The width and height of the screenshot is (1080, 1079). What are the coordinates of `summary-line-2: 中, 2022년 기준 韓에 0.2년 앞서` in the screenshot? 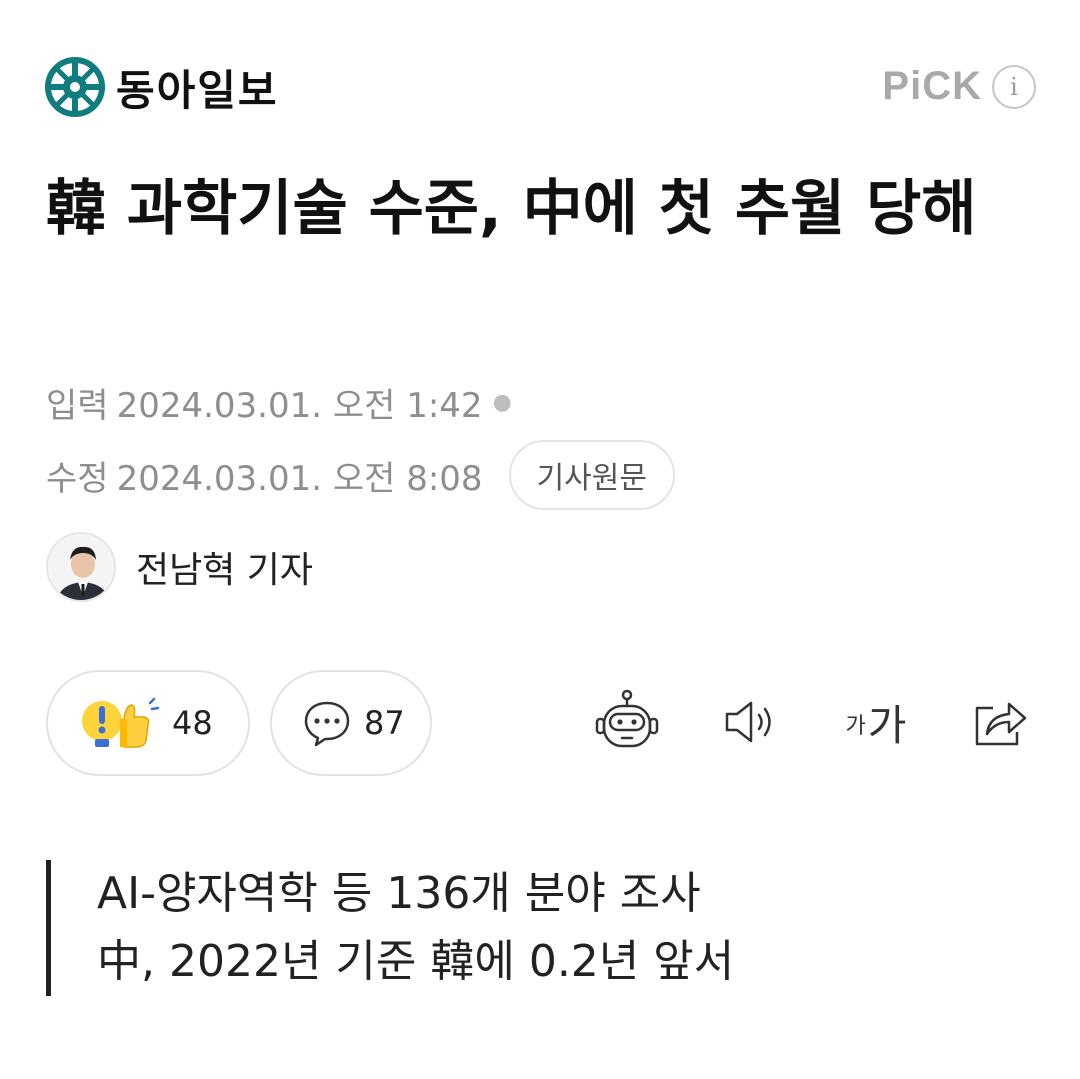 It's located at (416, 961).